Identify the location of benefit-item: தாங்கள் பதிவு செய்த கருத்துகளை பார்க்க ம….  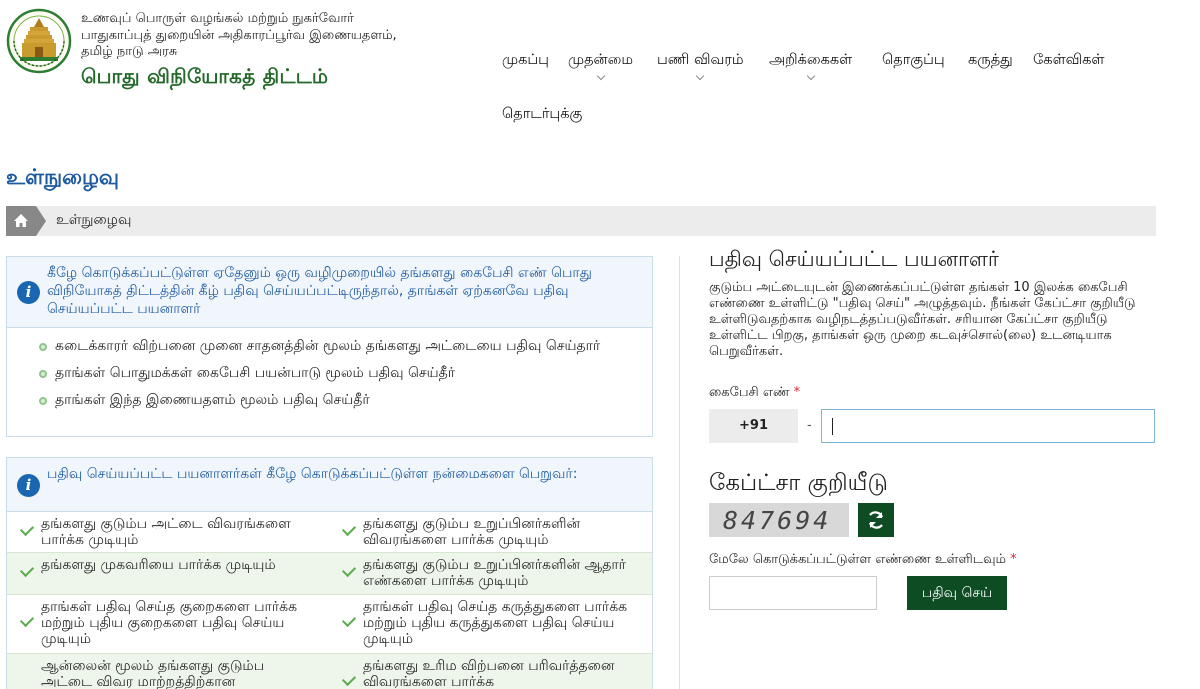
(484, 623).